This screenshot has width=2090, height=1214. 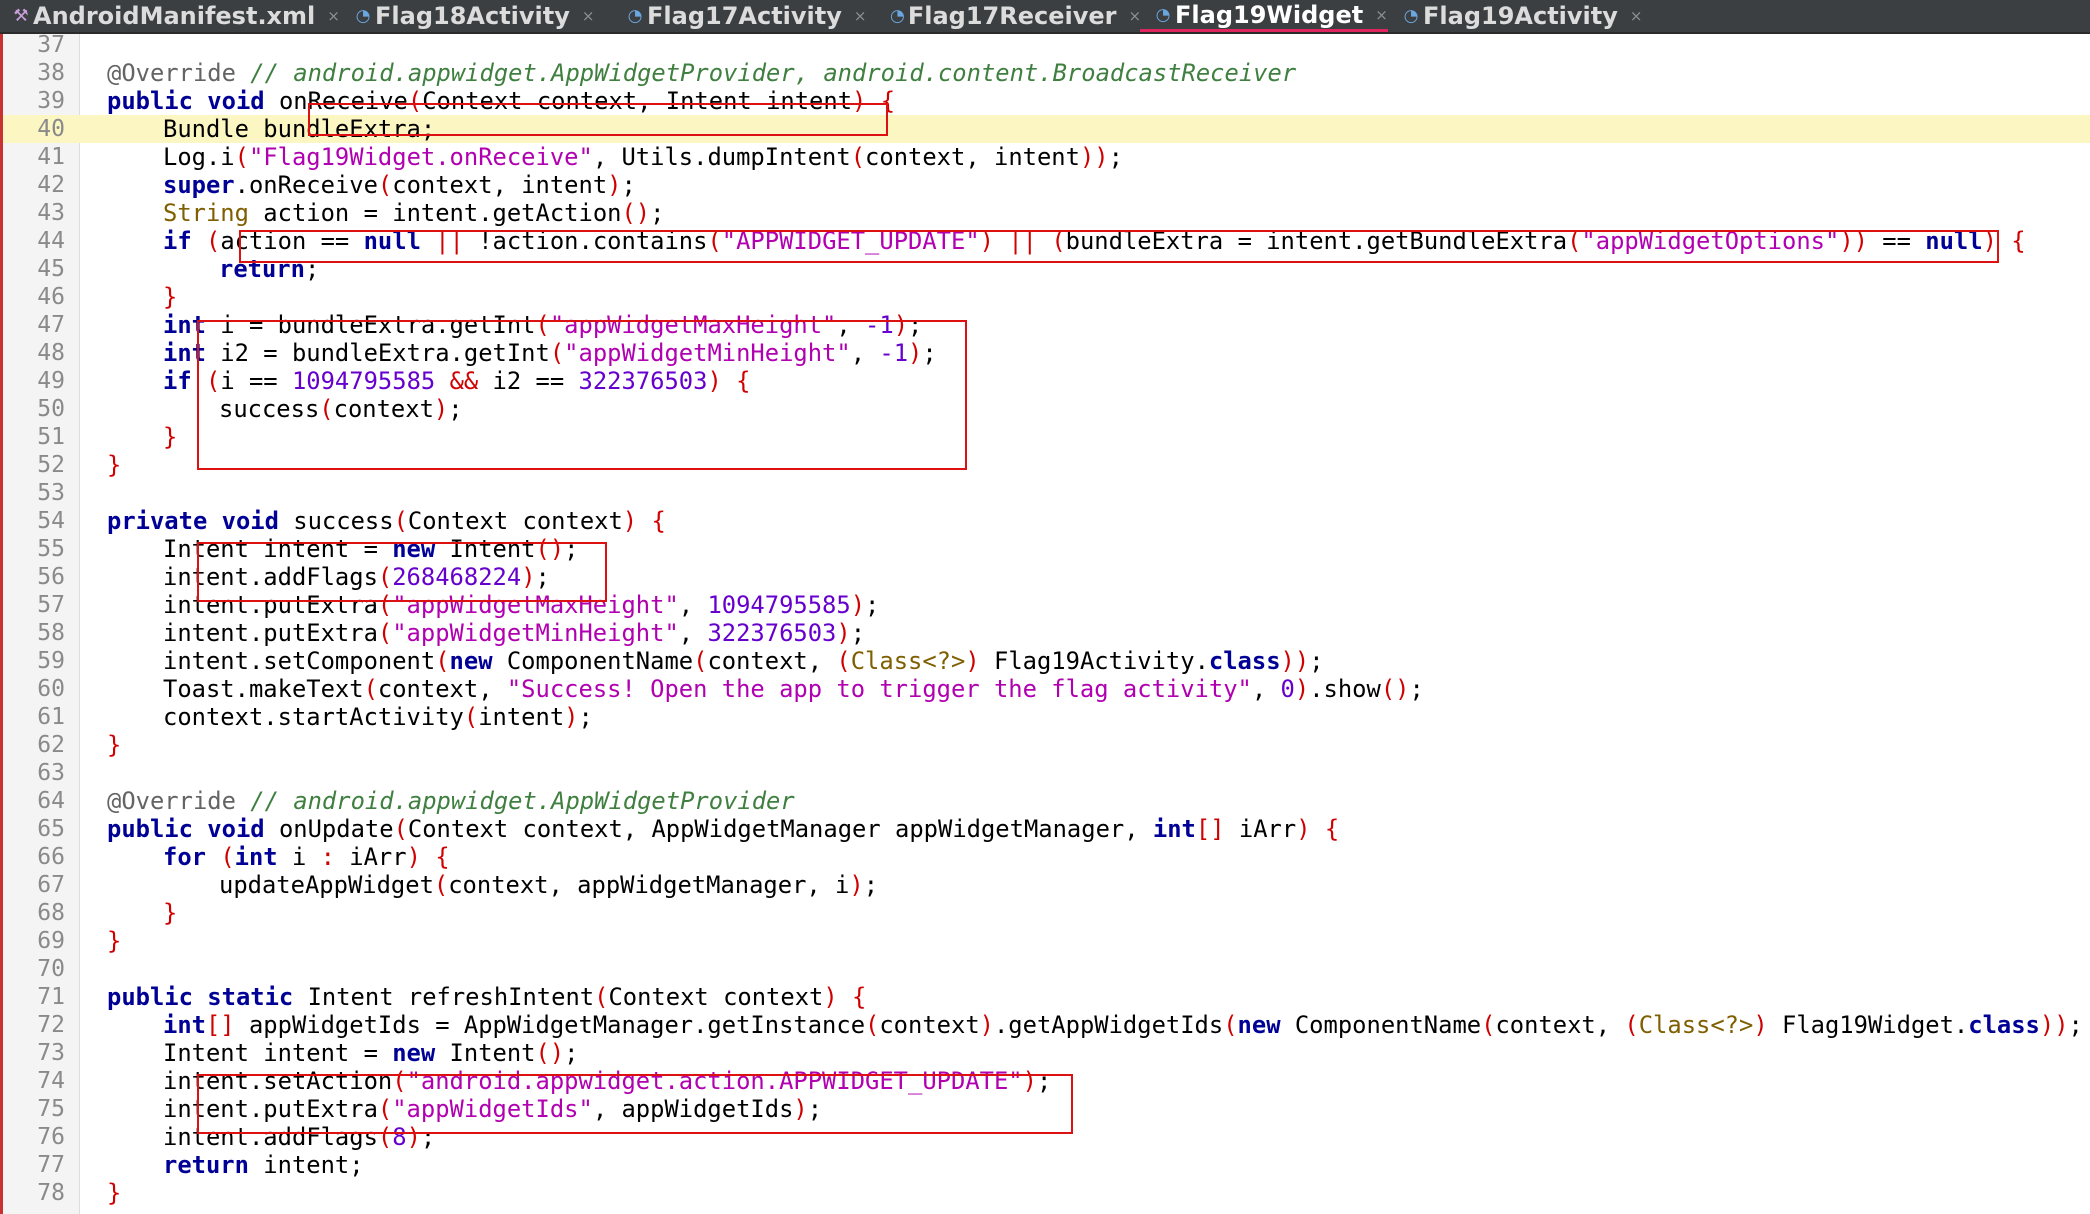 What do you see at coordinates (1518, 16) in the screenshot?
I see `tab-flag19activity: ◔ Flag19Activity ×` at bounding box center [1518, 16].